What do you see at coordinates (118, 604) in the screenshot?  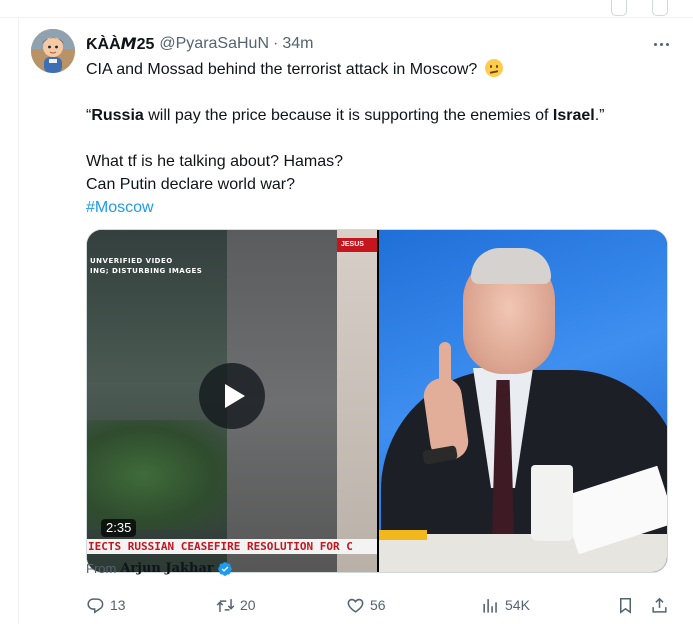 I see `reply-count: 13` at bounding box center [118, 604].